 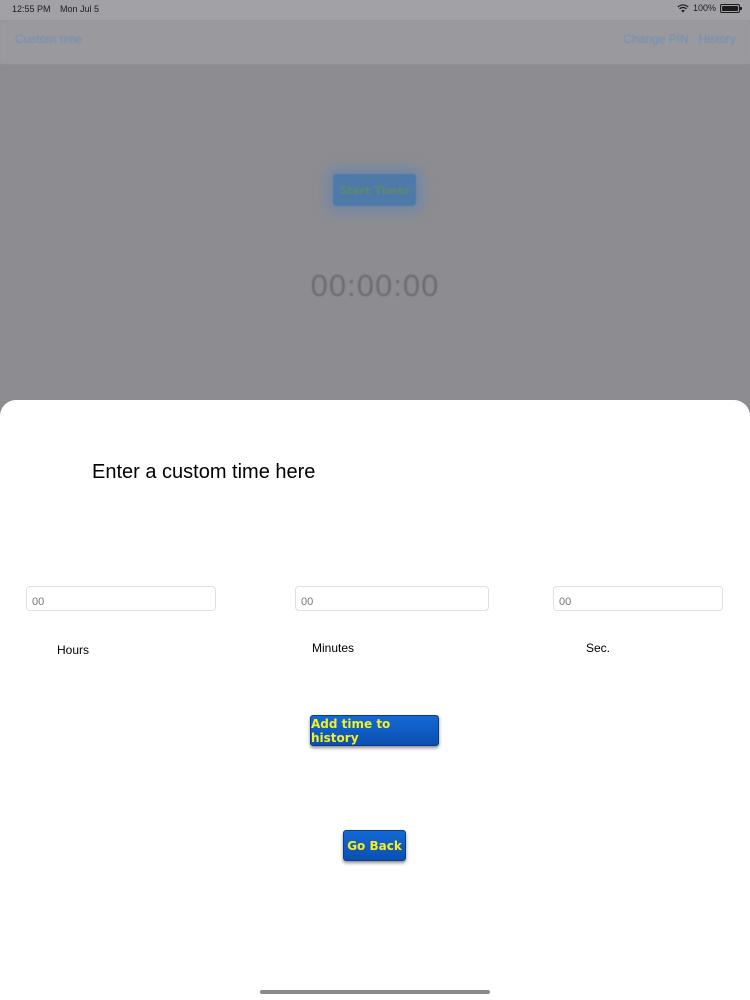 I want to click on timer-display: 00:00:00, so click(x=375, y=285).